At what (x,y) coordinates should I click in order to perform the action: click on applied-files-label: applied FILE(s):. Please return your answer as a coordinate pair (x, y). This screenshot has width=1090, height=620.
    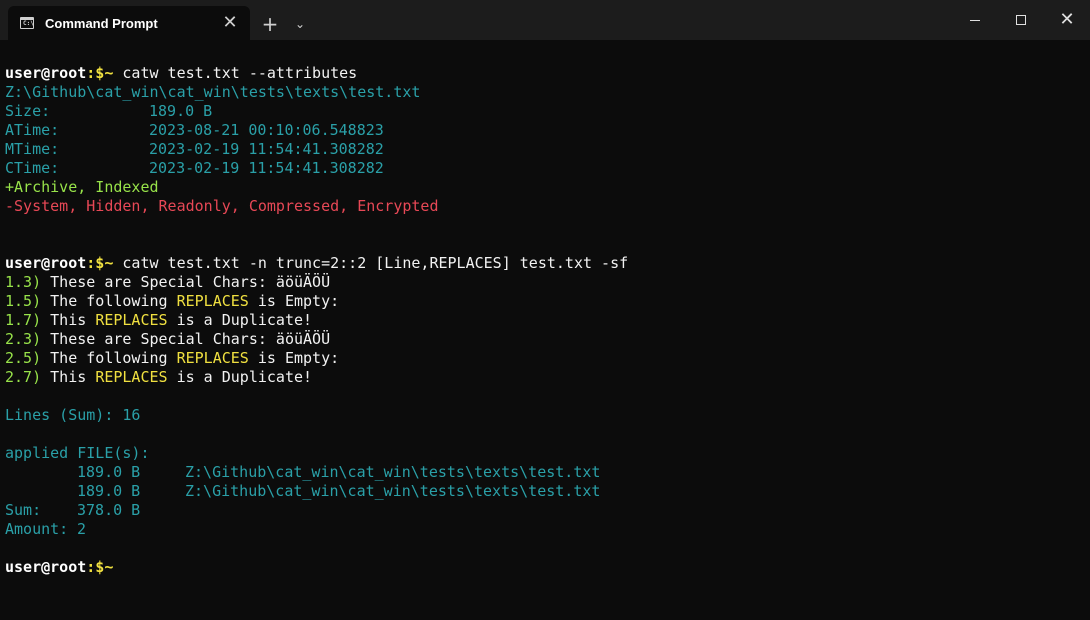
    Looking at the image, I should click on (77, 453).